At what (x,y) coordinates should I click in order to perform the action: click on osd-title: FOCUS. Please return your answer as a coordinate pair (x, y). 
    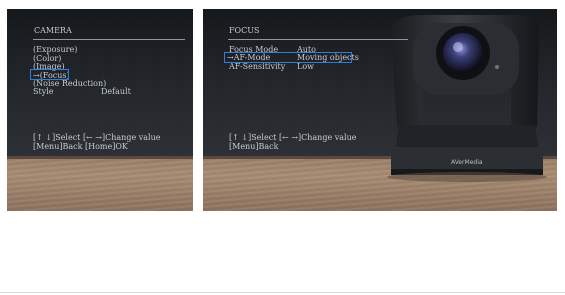
    Looking at the image, I should click on (244, 30).